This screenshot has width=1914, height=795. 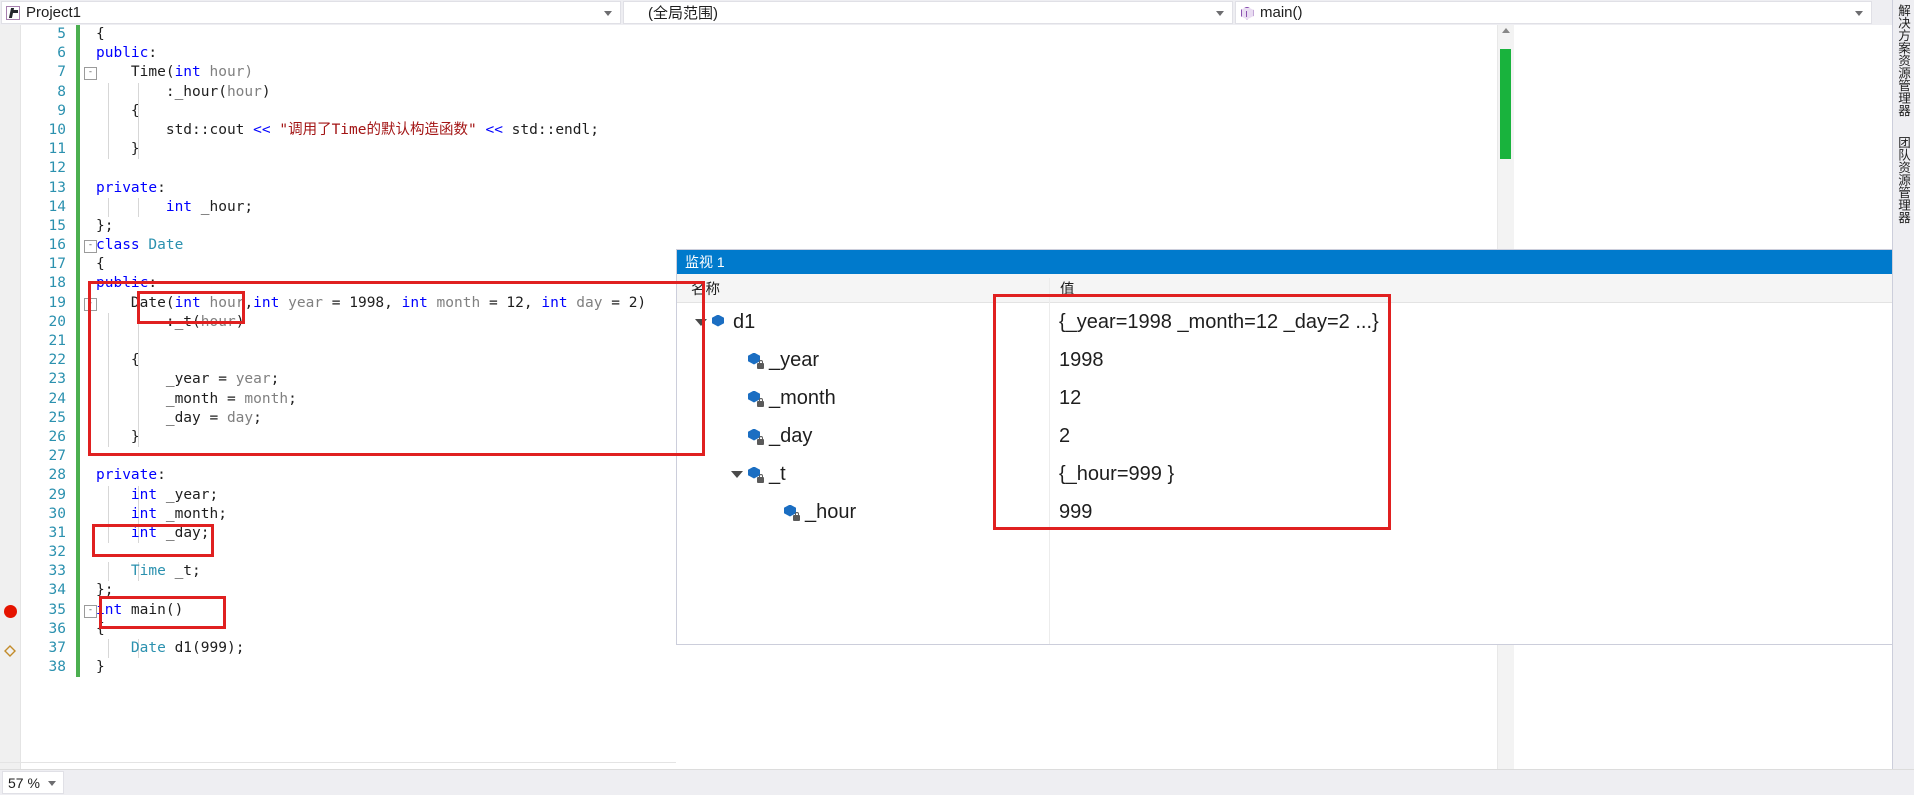 What do you see at coordinates (218, 321) in the screenshot?
I see `code-token: hour` at bounding box center [218, 321].